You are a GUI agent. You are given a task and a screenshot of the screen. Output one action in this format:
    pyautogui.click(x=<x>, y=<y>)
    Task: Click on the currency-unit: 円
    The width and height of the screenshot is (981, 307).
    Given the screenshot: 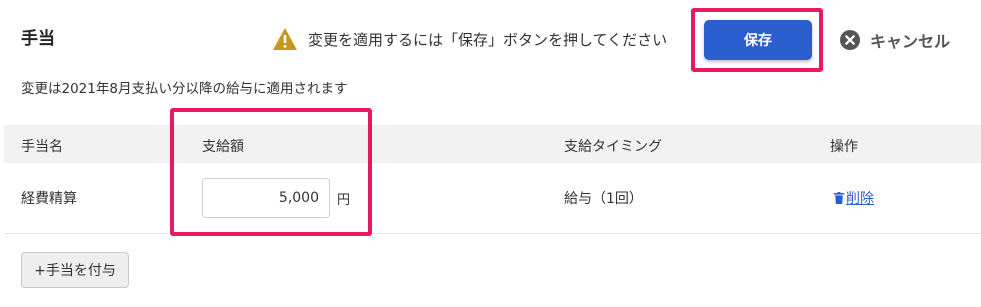 What is the action you would take?
    pyautogui.click(x=344, y=200)
    